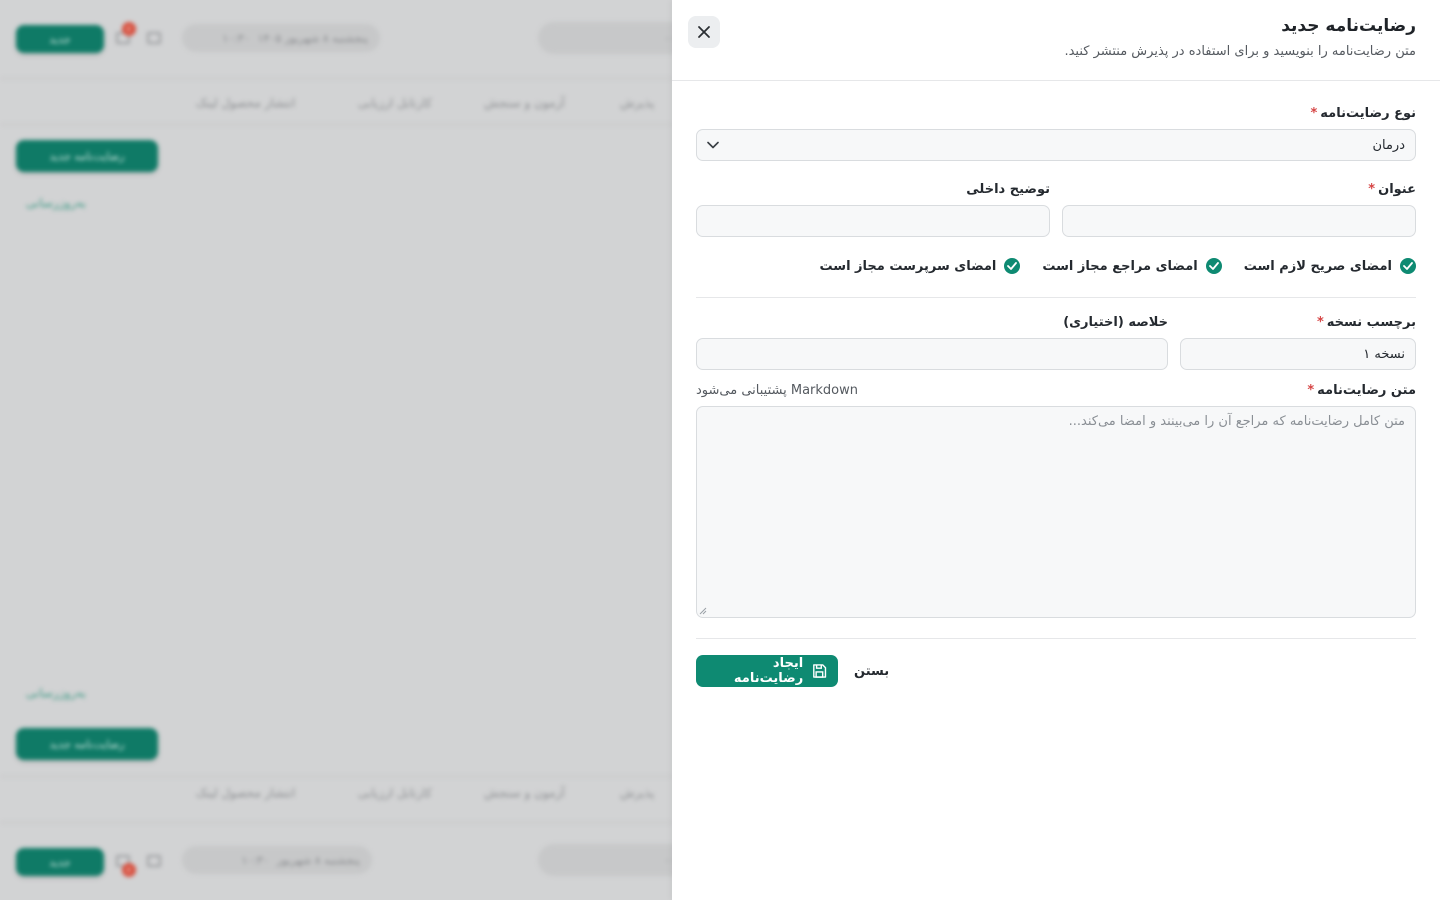  I want to click on consent-type-label: نوع رضایت‌نامه, so click(1368, 113).